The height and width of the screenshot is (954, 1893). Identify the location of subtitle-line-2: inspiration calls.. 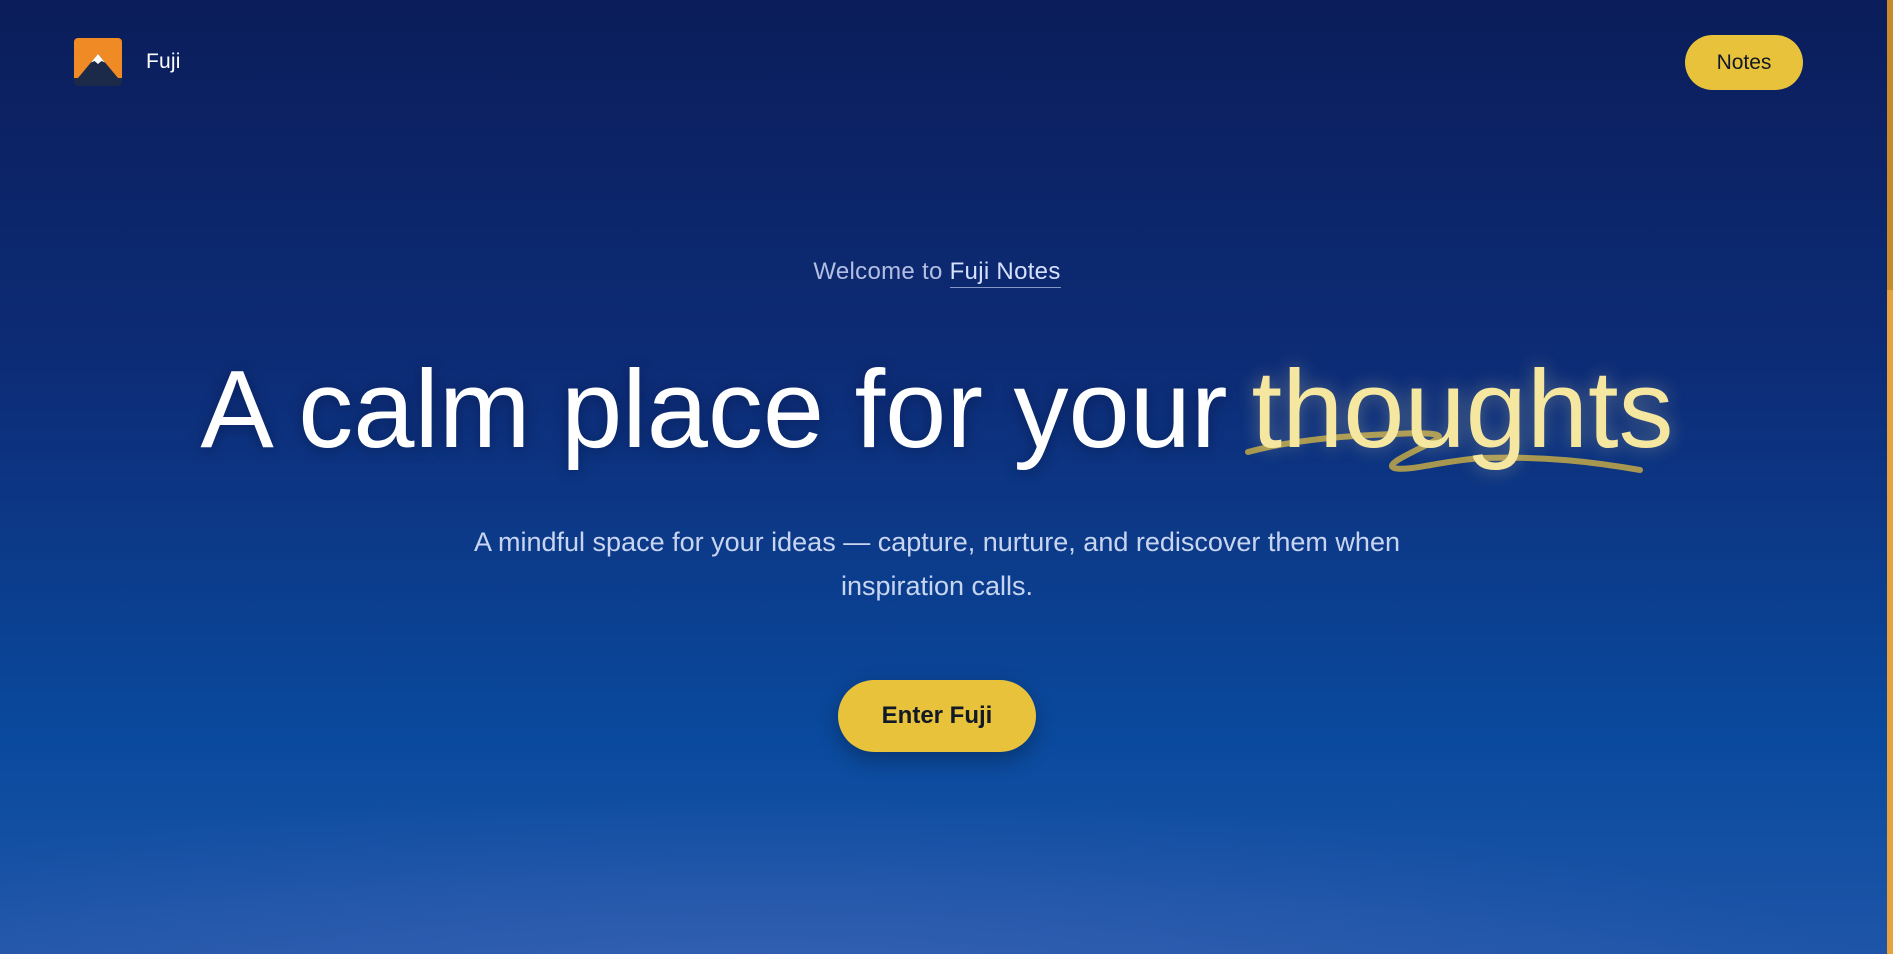
(937, 586).